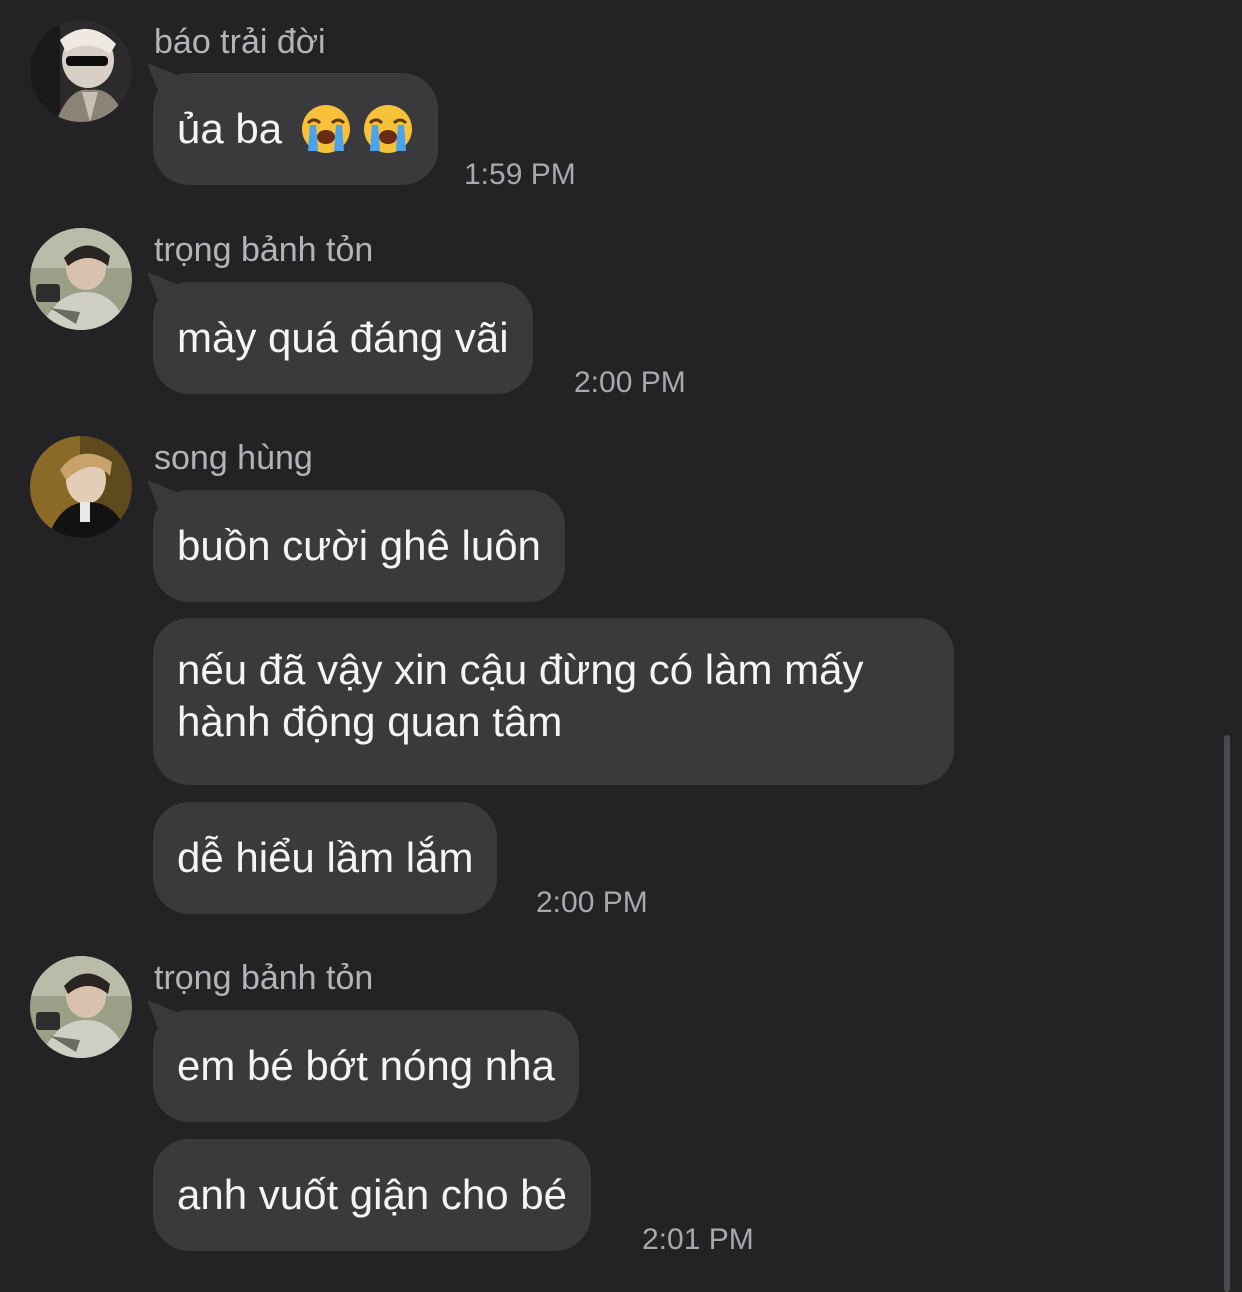 The height and width of the screenshot is (1292, 1242). Describe the element at coordinates (698, 1239) in the screenshot. I see `message-timestamp: 2:01 PM` at that location.